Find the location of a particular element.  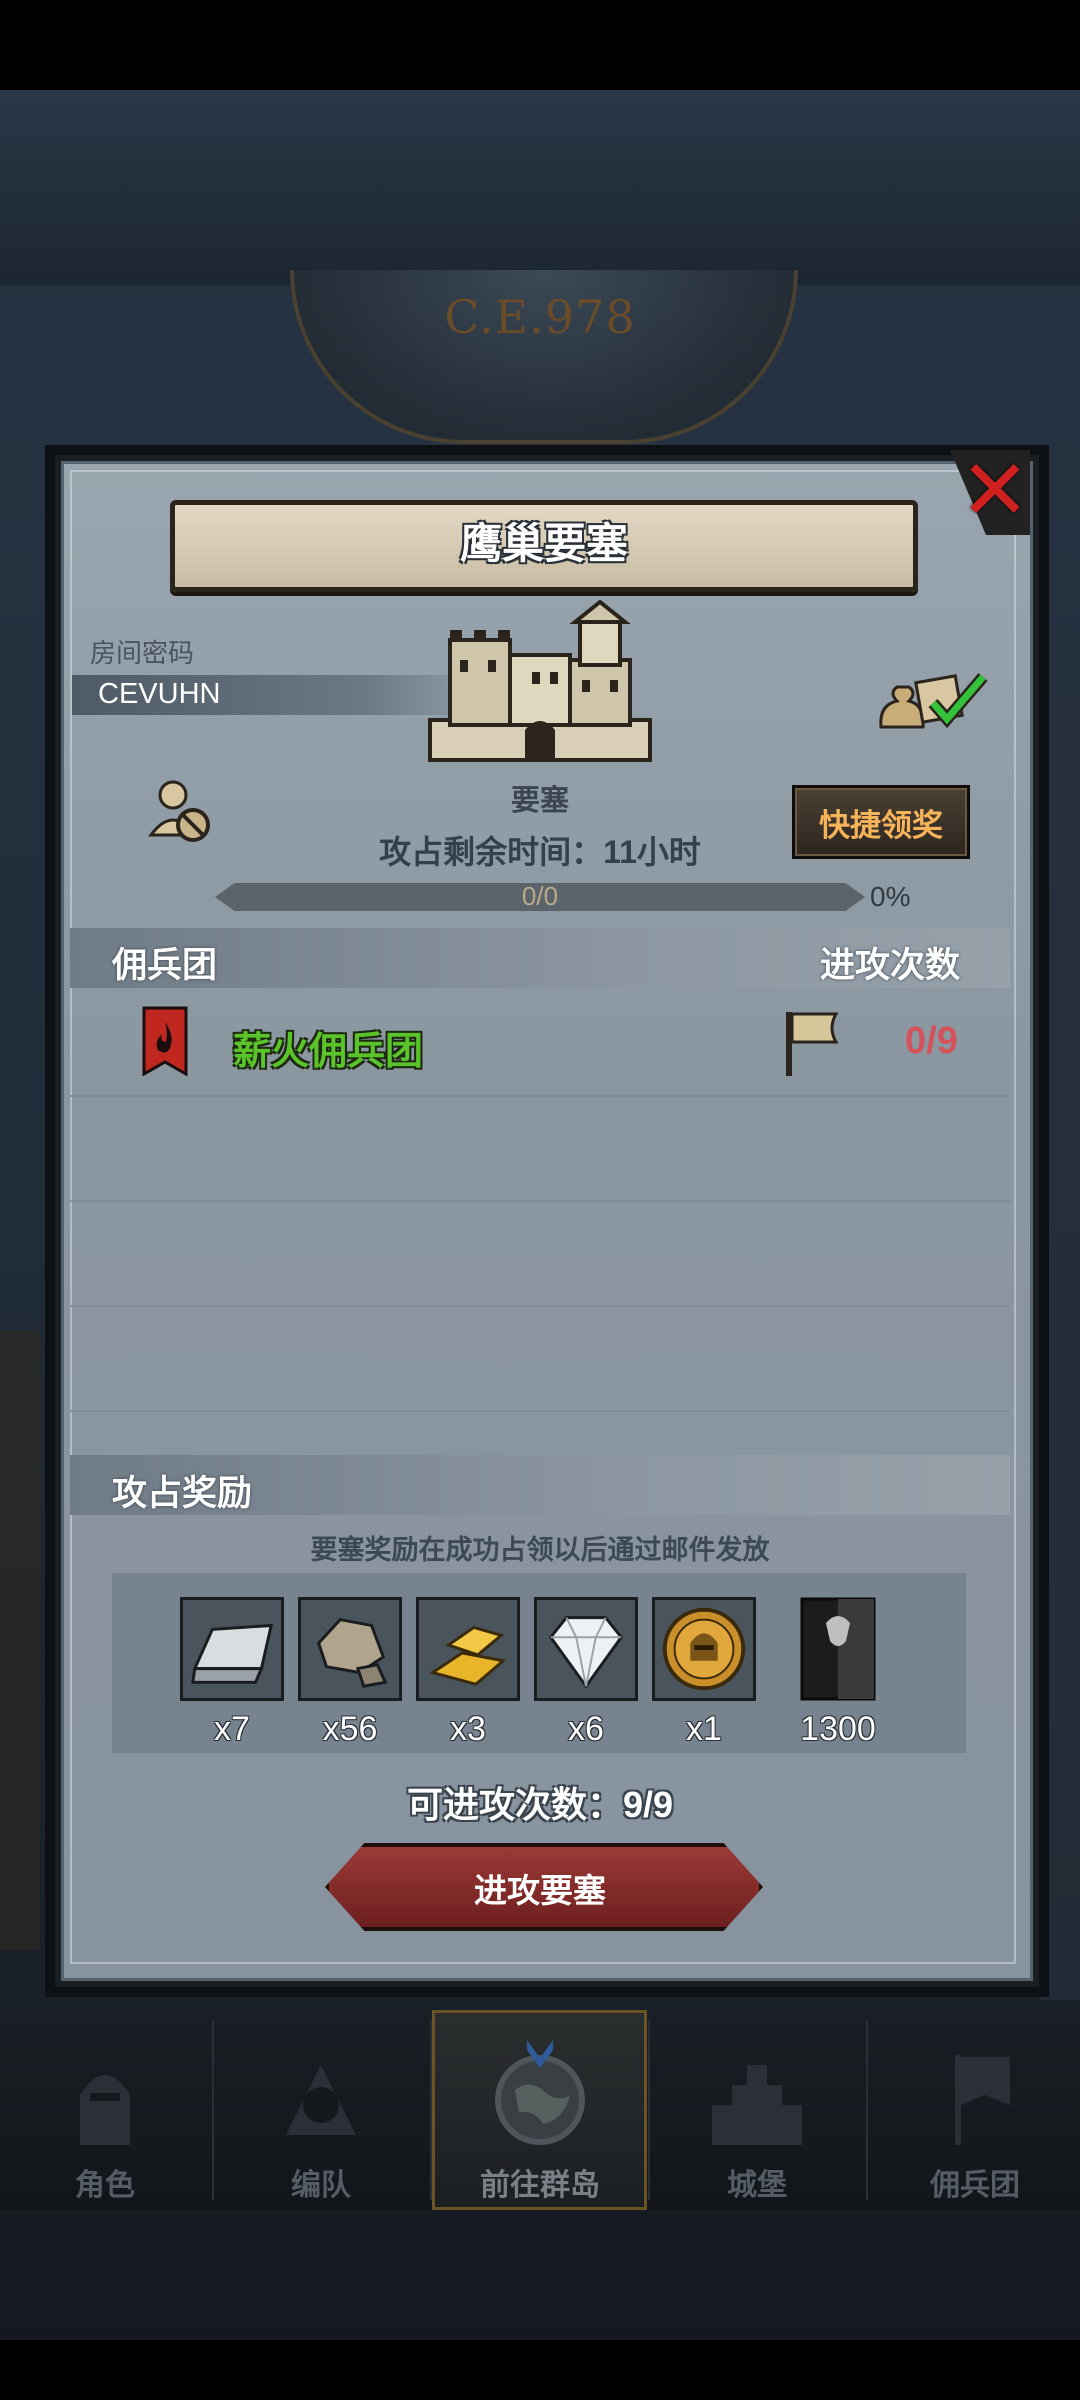

nav-label: 前往群岛 is located at coordinates (540, 2185).